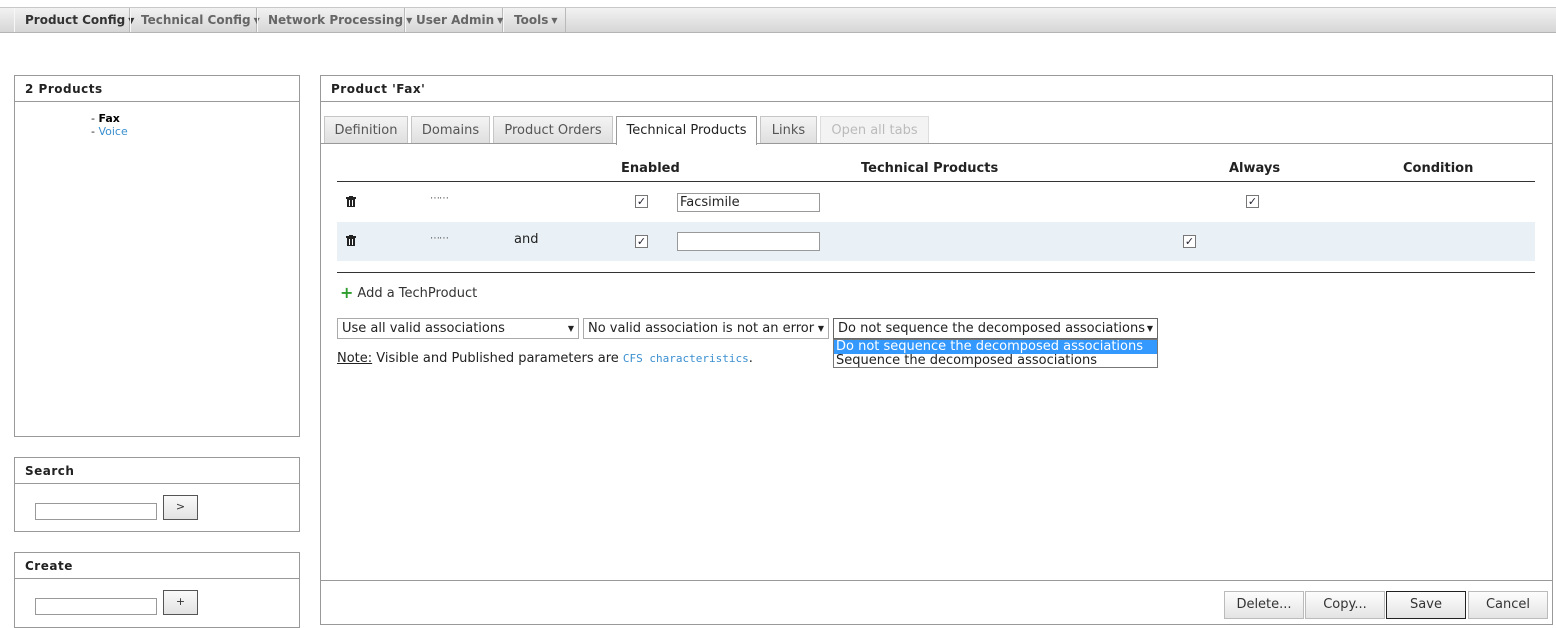 The image size is (1556, 628). I want to click on note-body: Visible and Published parameters are, so click(497, 358).